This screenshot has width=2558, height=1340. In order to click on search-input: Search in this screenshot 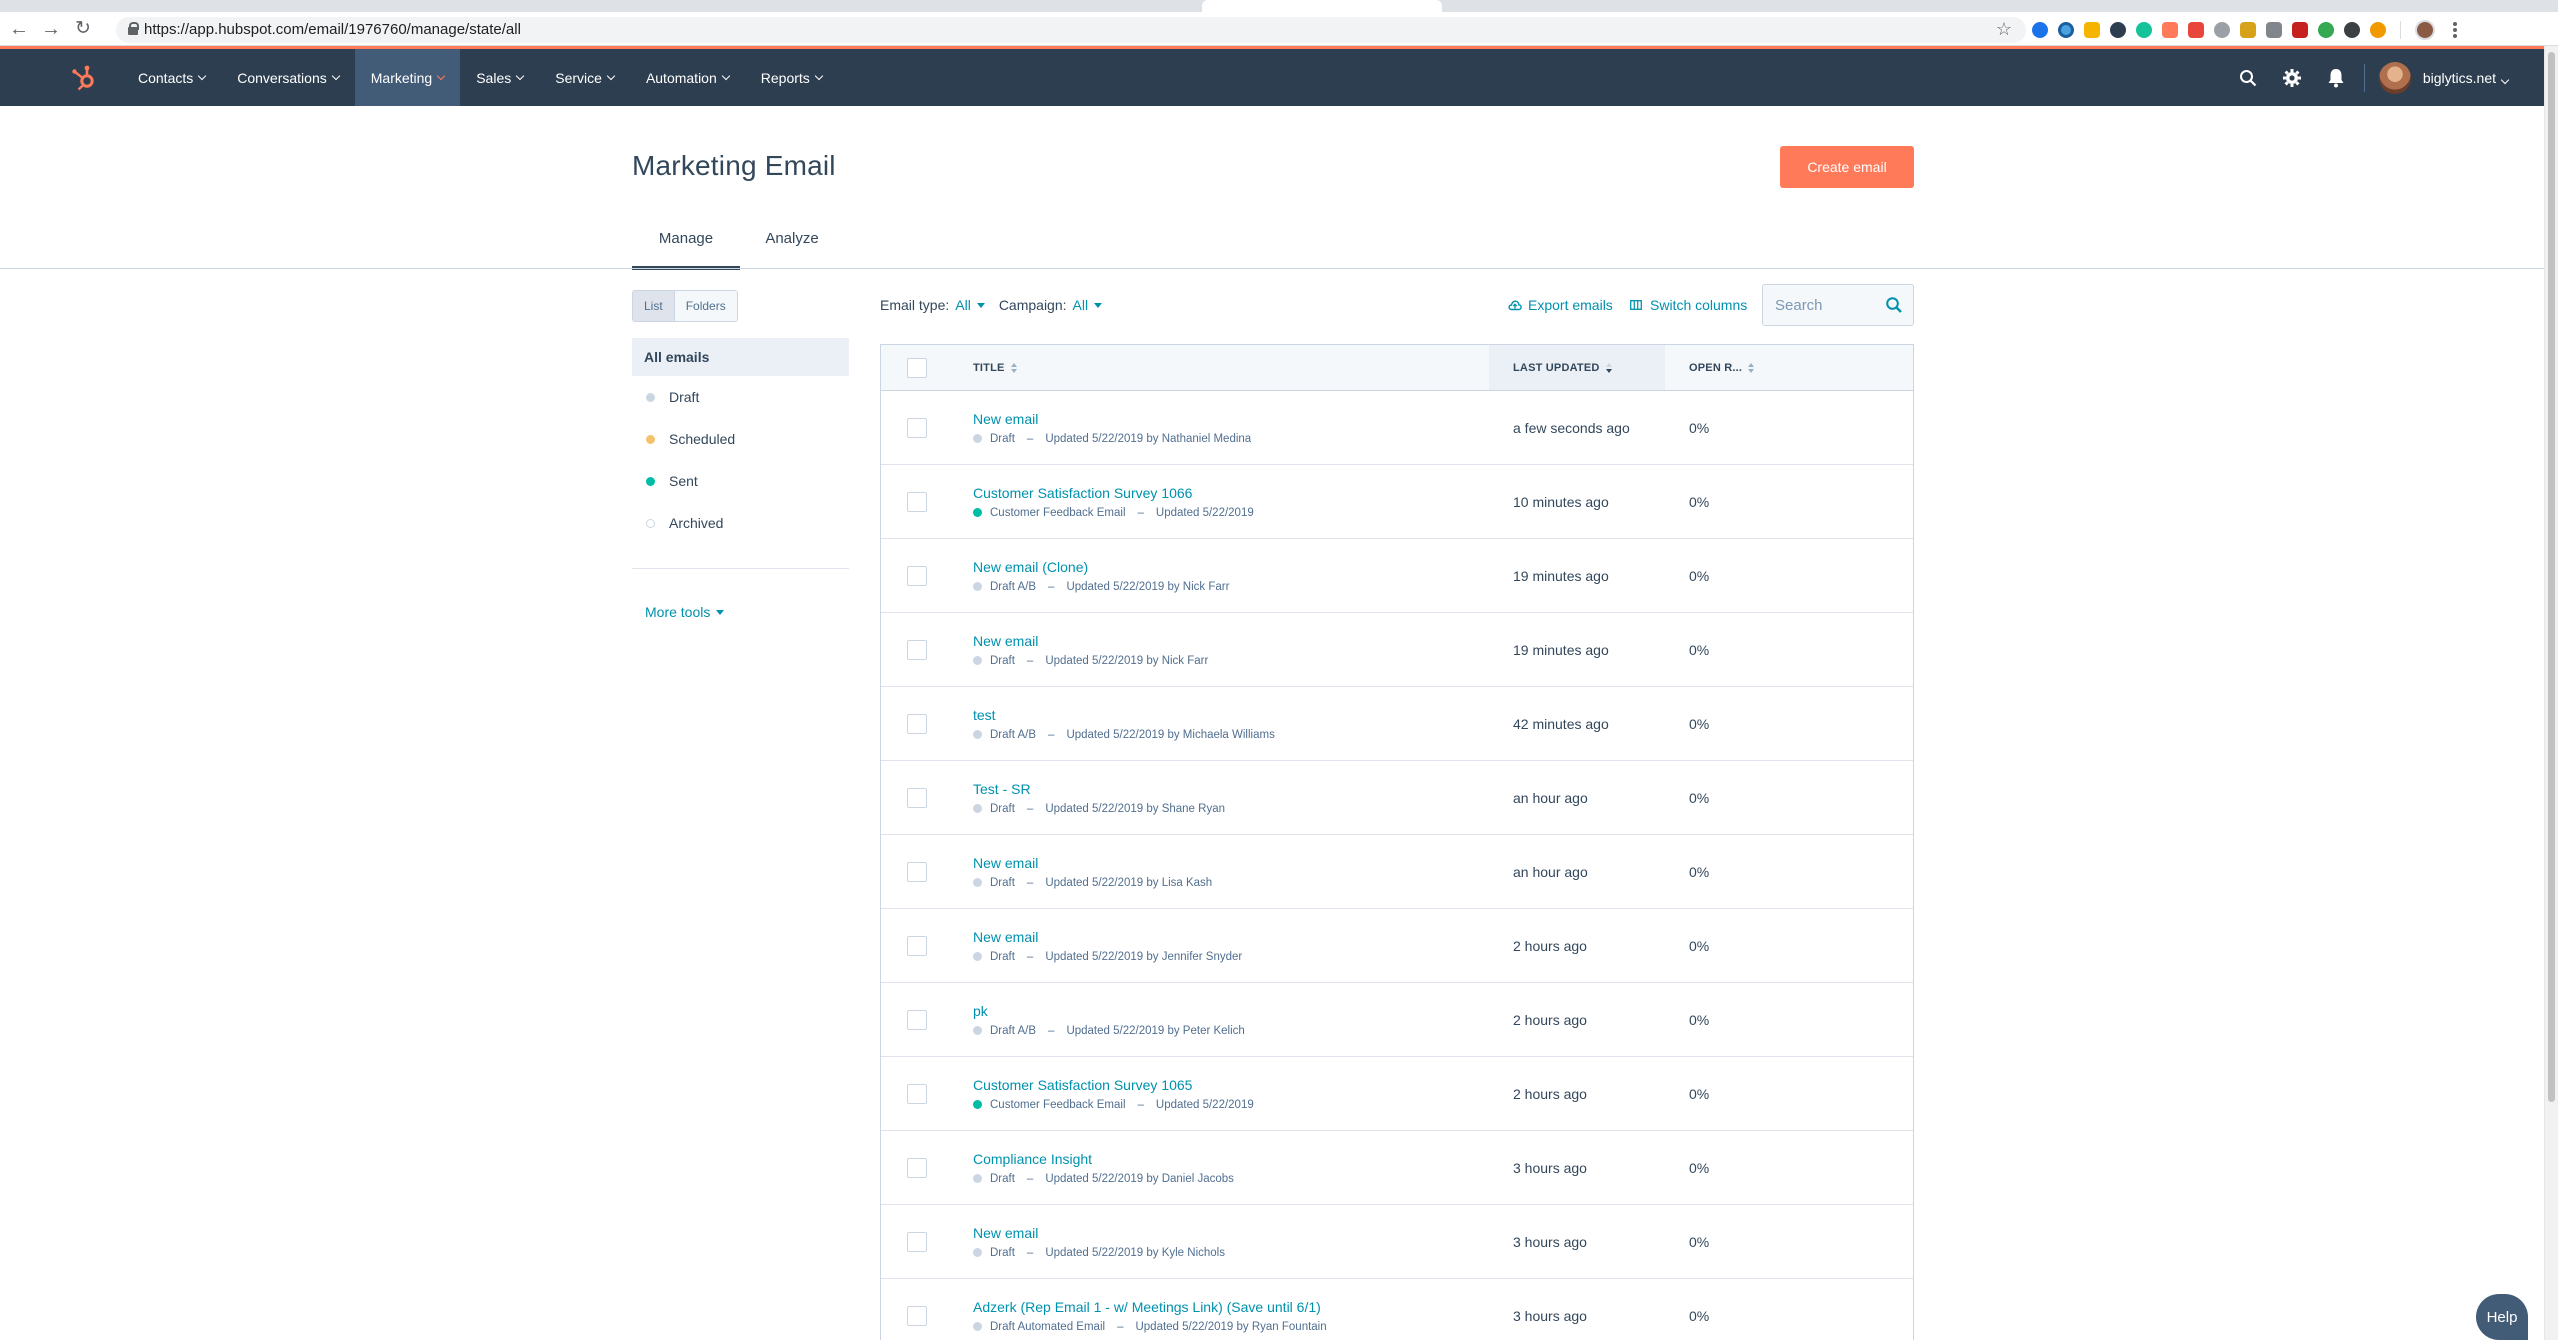, I will do `click(1838, 305)`.